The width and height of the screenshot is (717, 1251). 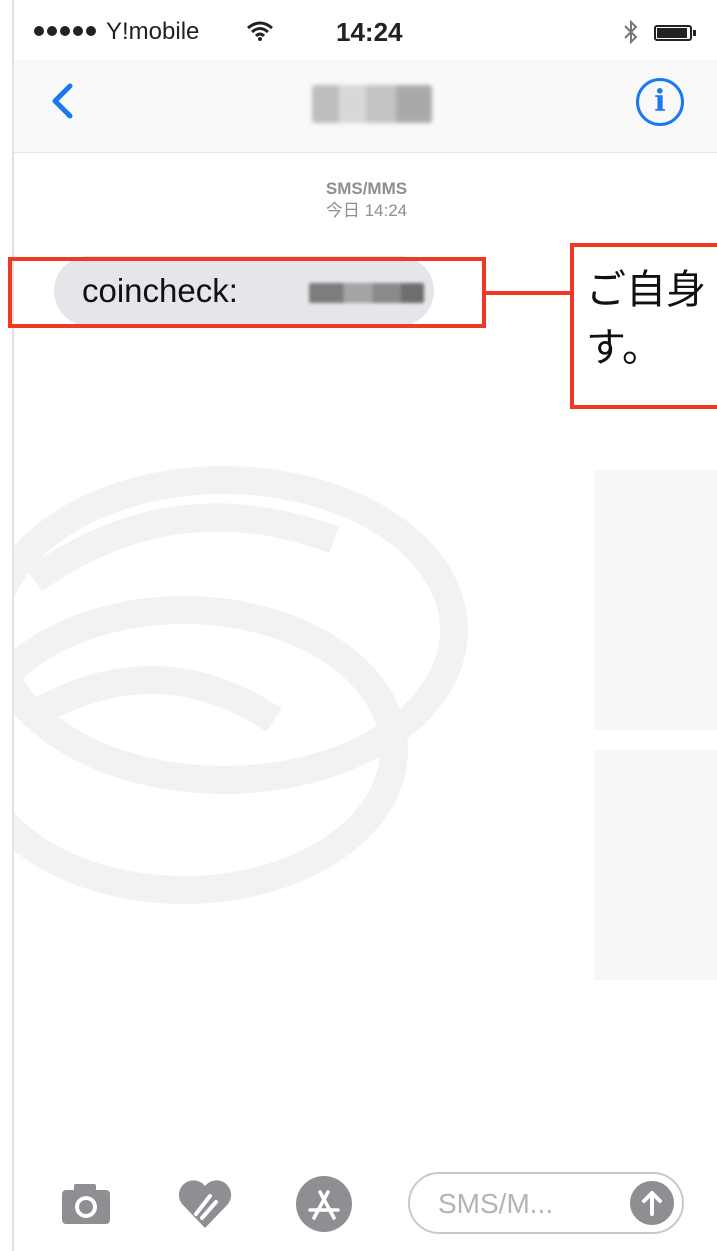 I want to click on callout-box: ご自身 す。, so click(x=643, y=326).